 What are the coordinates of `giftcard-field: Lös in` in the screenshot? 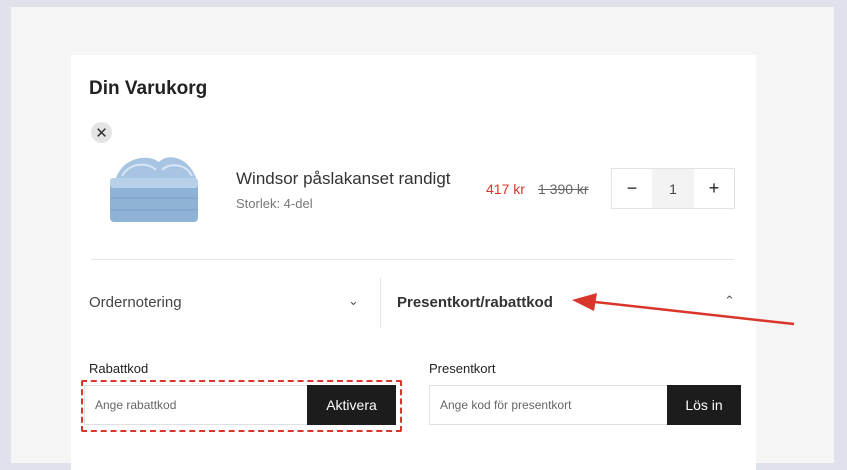 It's located at (585, 405).